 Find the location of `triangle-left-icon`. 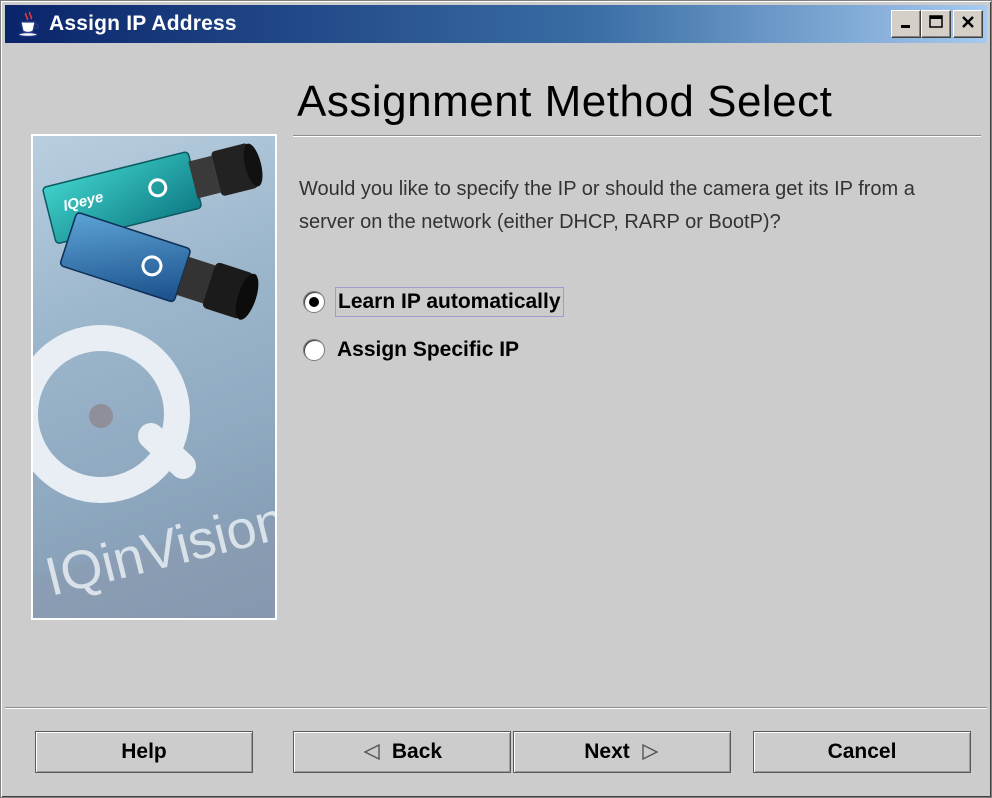

triangle-left-icon is located at coordinates (372, 752).